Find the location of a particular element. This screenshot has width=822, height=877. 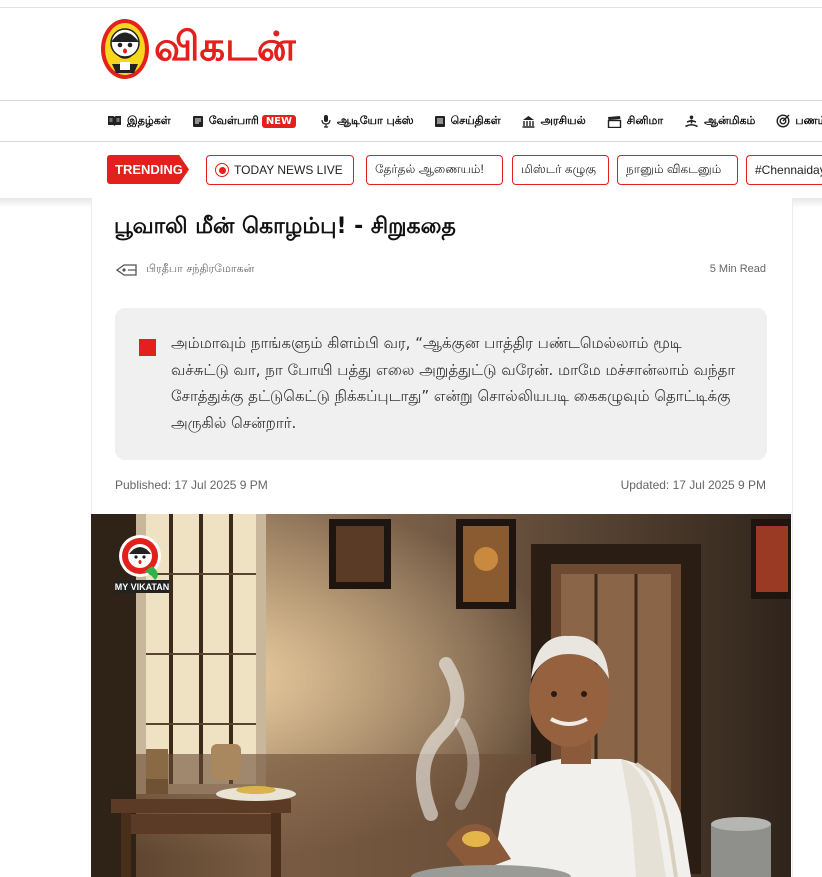

summary-bullet-icon is located at coordinates (147, 347).